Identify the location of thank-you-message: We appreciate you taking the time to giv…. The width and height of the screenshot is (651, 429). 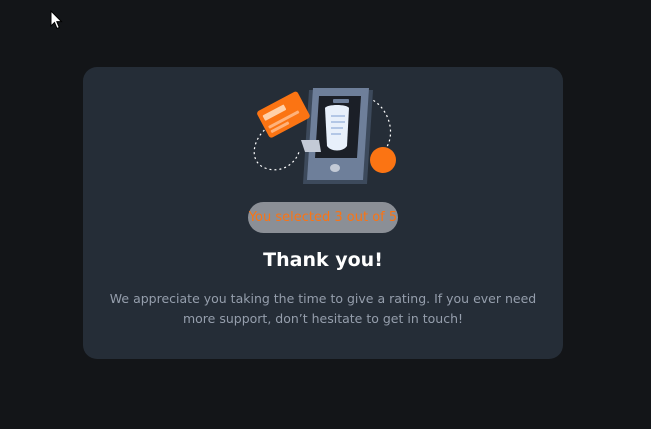
(323, 308).